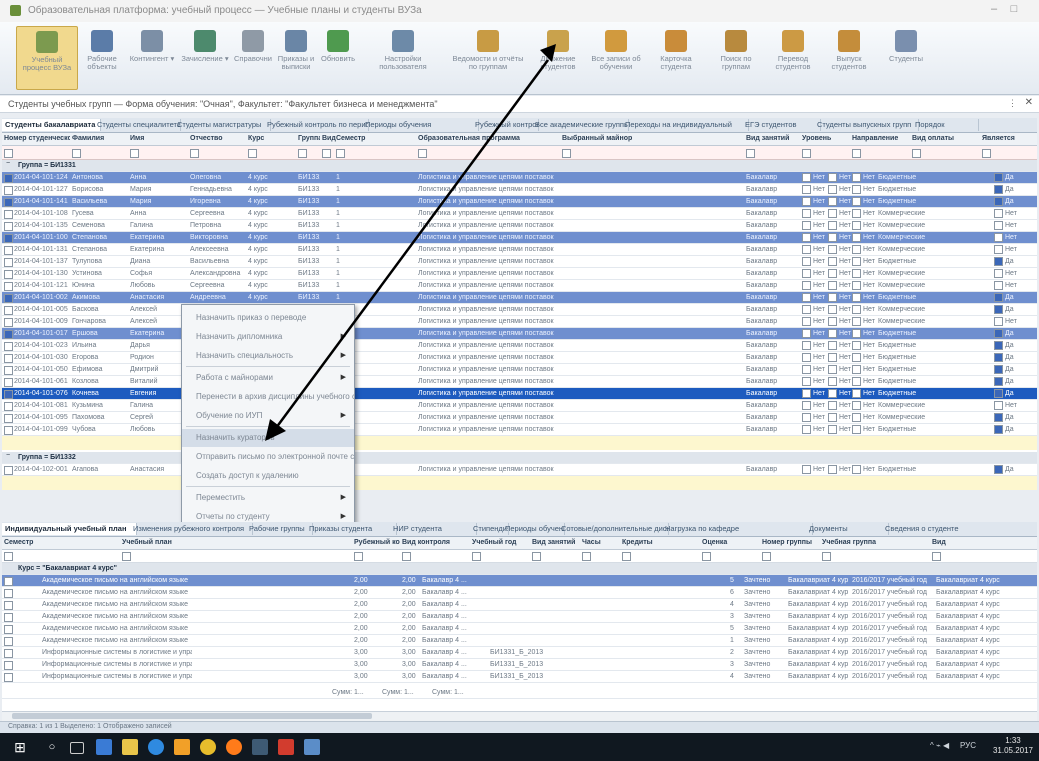  I want to click on annotation-arrow-head, so click(275, 430).